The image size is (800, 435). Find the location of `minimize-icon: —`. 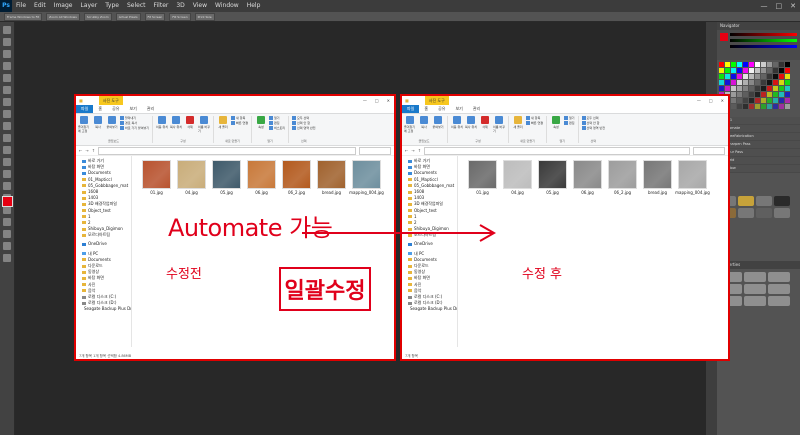

minimize-icon: — is located at coordinates (699, 100).